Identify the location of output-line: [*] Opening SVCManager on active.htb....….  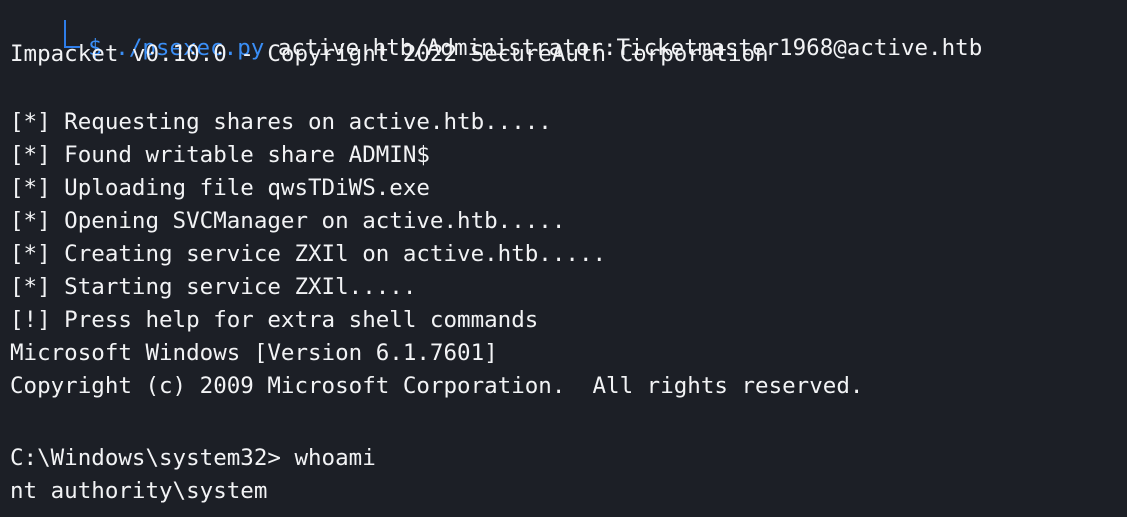
(288, 221).